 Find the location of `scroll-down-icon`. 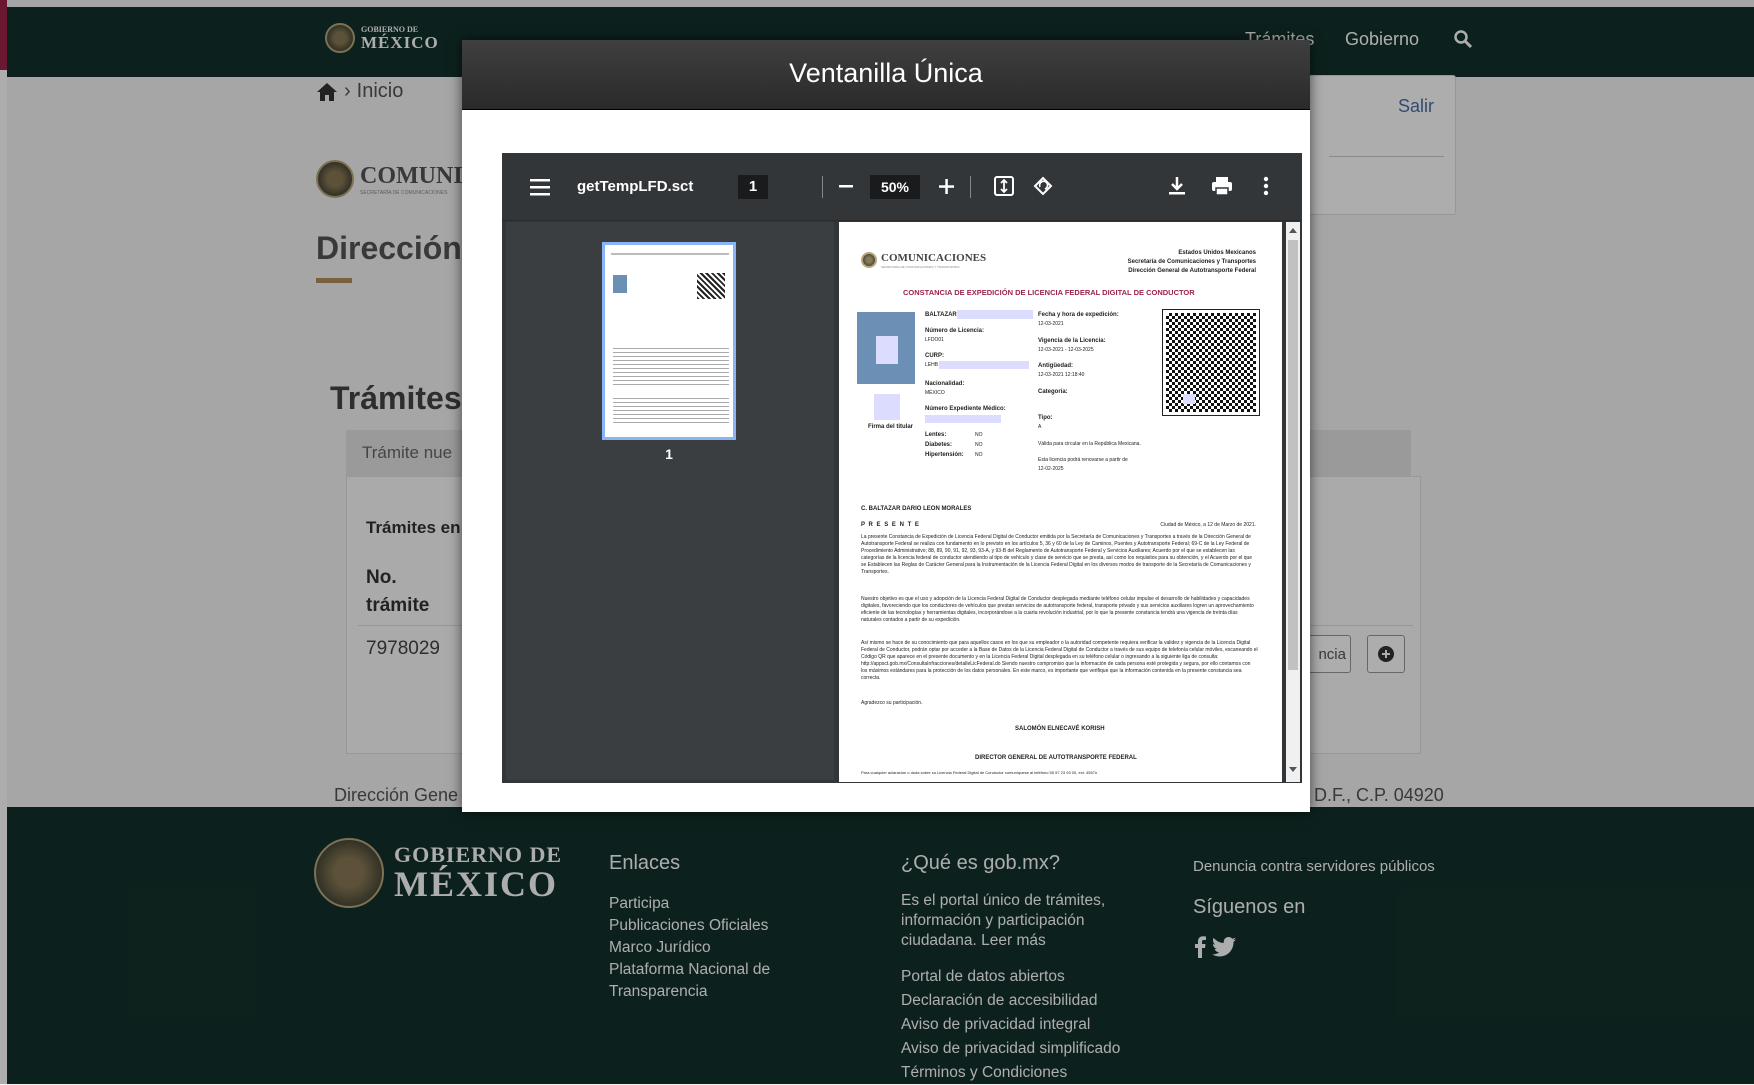

scroll-down-icon is located at coordinates (1293, 770).